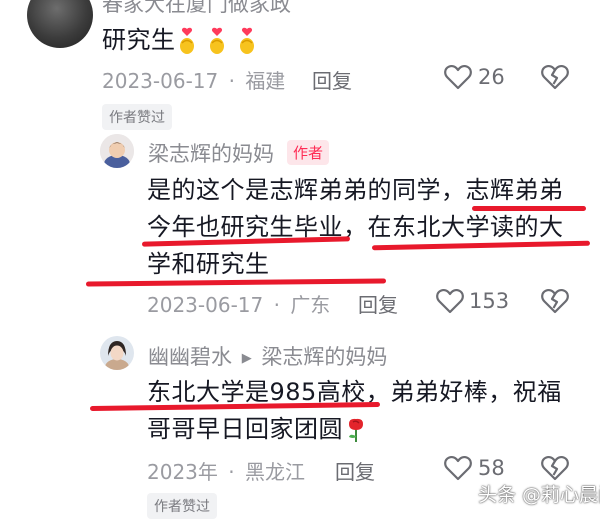 Image resolution: width=600 pixels, height=519 pixels. Describe the element at coordinates (355, 190) in the screenshot. I see `comment-text-line: 是的这个是志辉弟弟的同学，志辉弟弟` at that location.